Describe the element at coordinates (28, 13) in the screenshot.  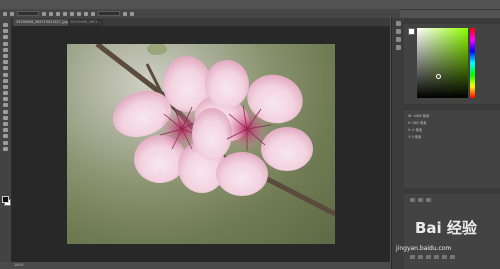
I see `auto-select-dropdown` at that location.